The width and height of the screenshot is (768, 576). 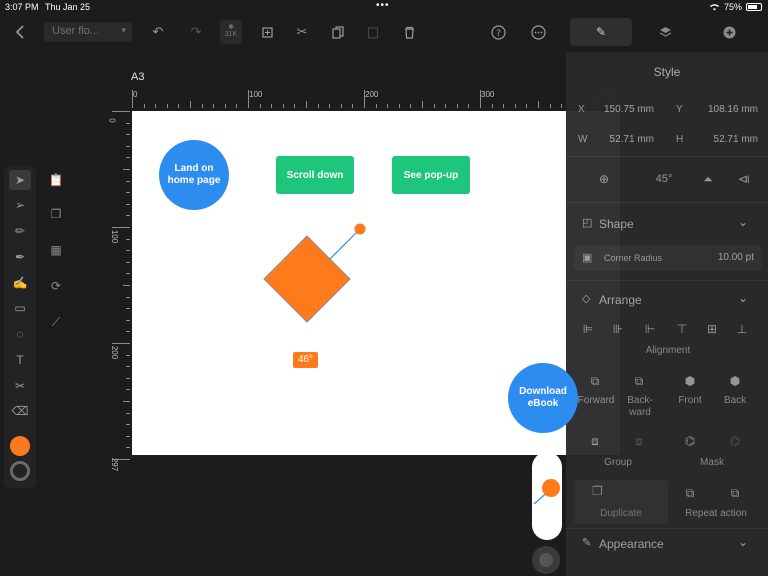 What do you see at coordinates (742, 329) in the screenshot?
I see `align-bottom-icon: ⊥` at bounding box center [742, 329].